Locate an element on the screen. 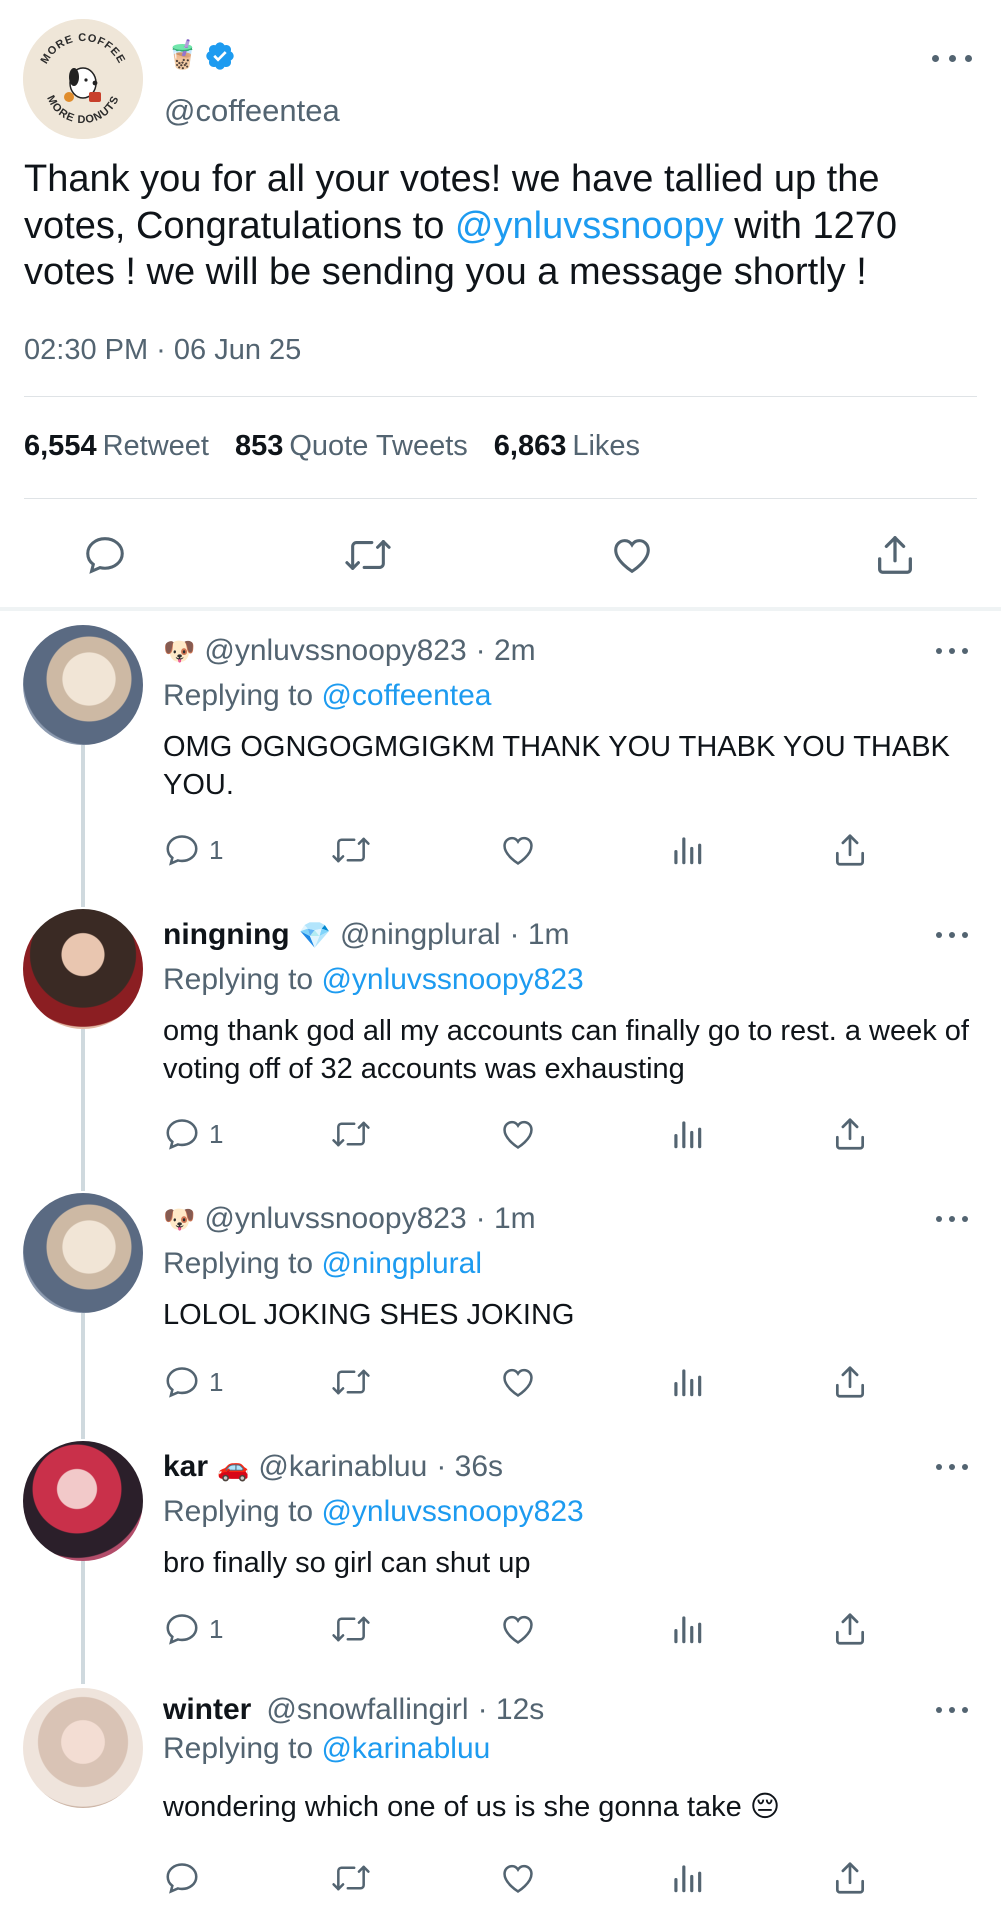  replying-mention: @ningplural is located at coordinates (401, 1263).